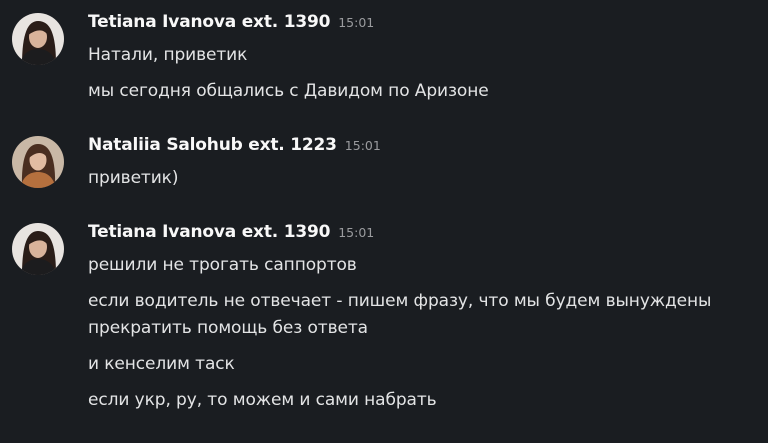 The width and height of the screenshot is (768, 443). What do you see at coordinates (168, 55) in the screenshot?
I see `message-line: Натали, приветик` at bounding box center [168, 55].